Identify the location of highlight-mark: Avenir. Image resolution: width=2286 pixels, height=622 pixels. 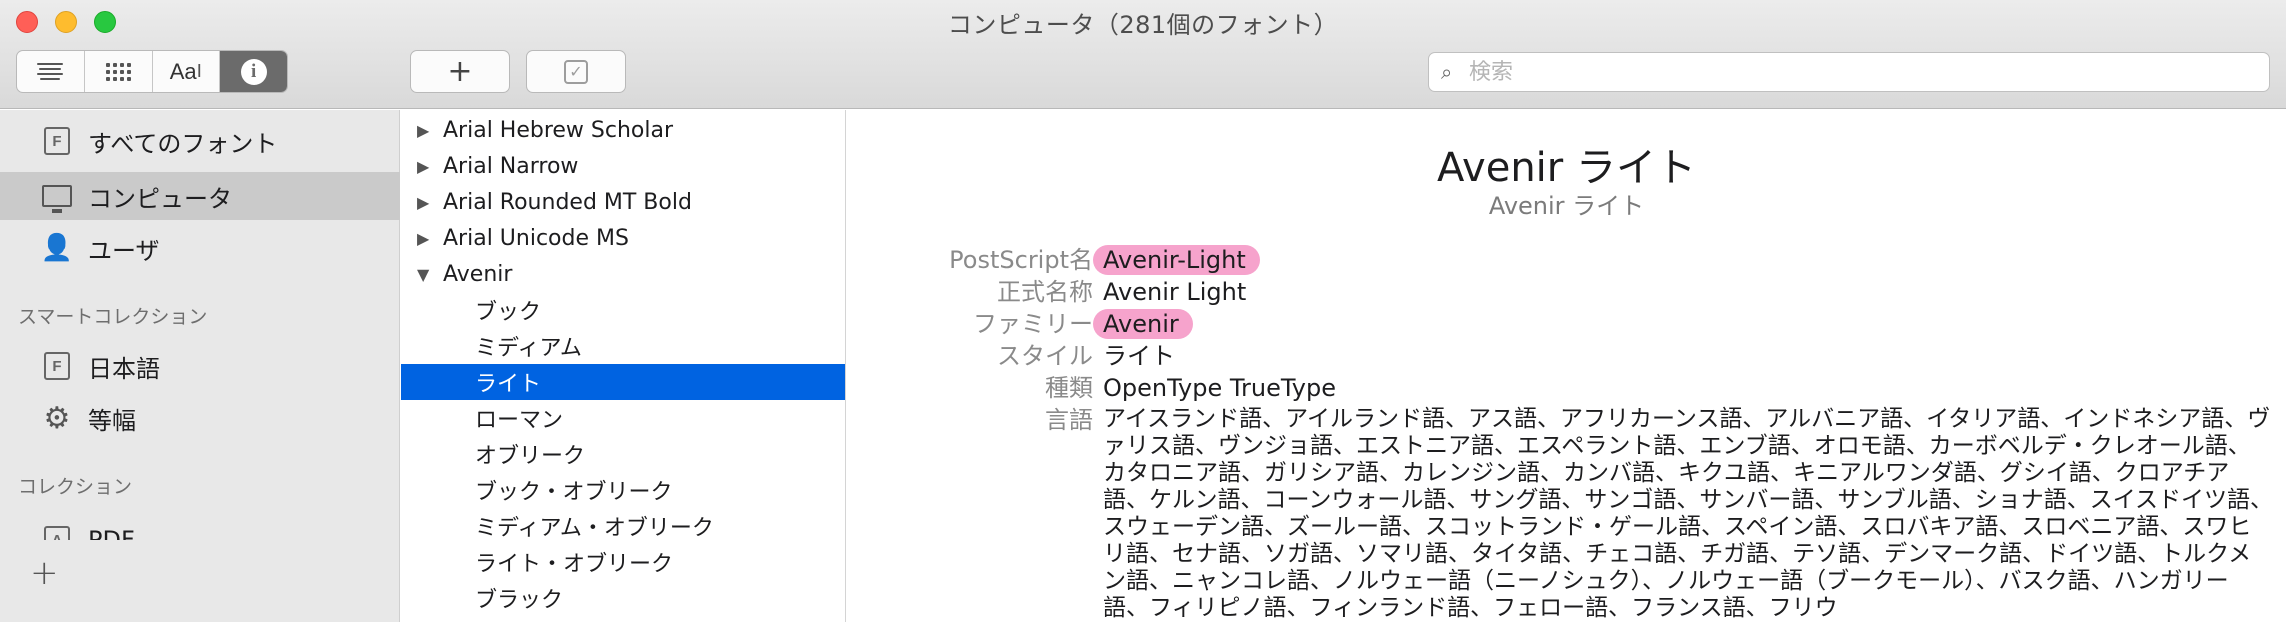
(1143, 324).